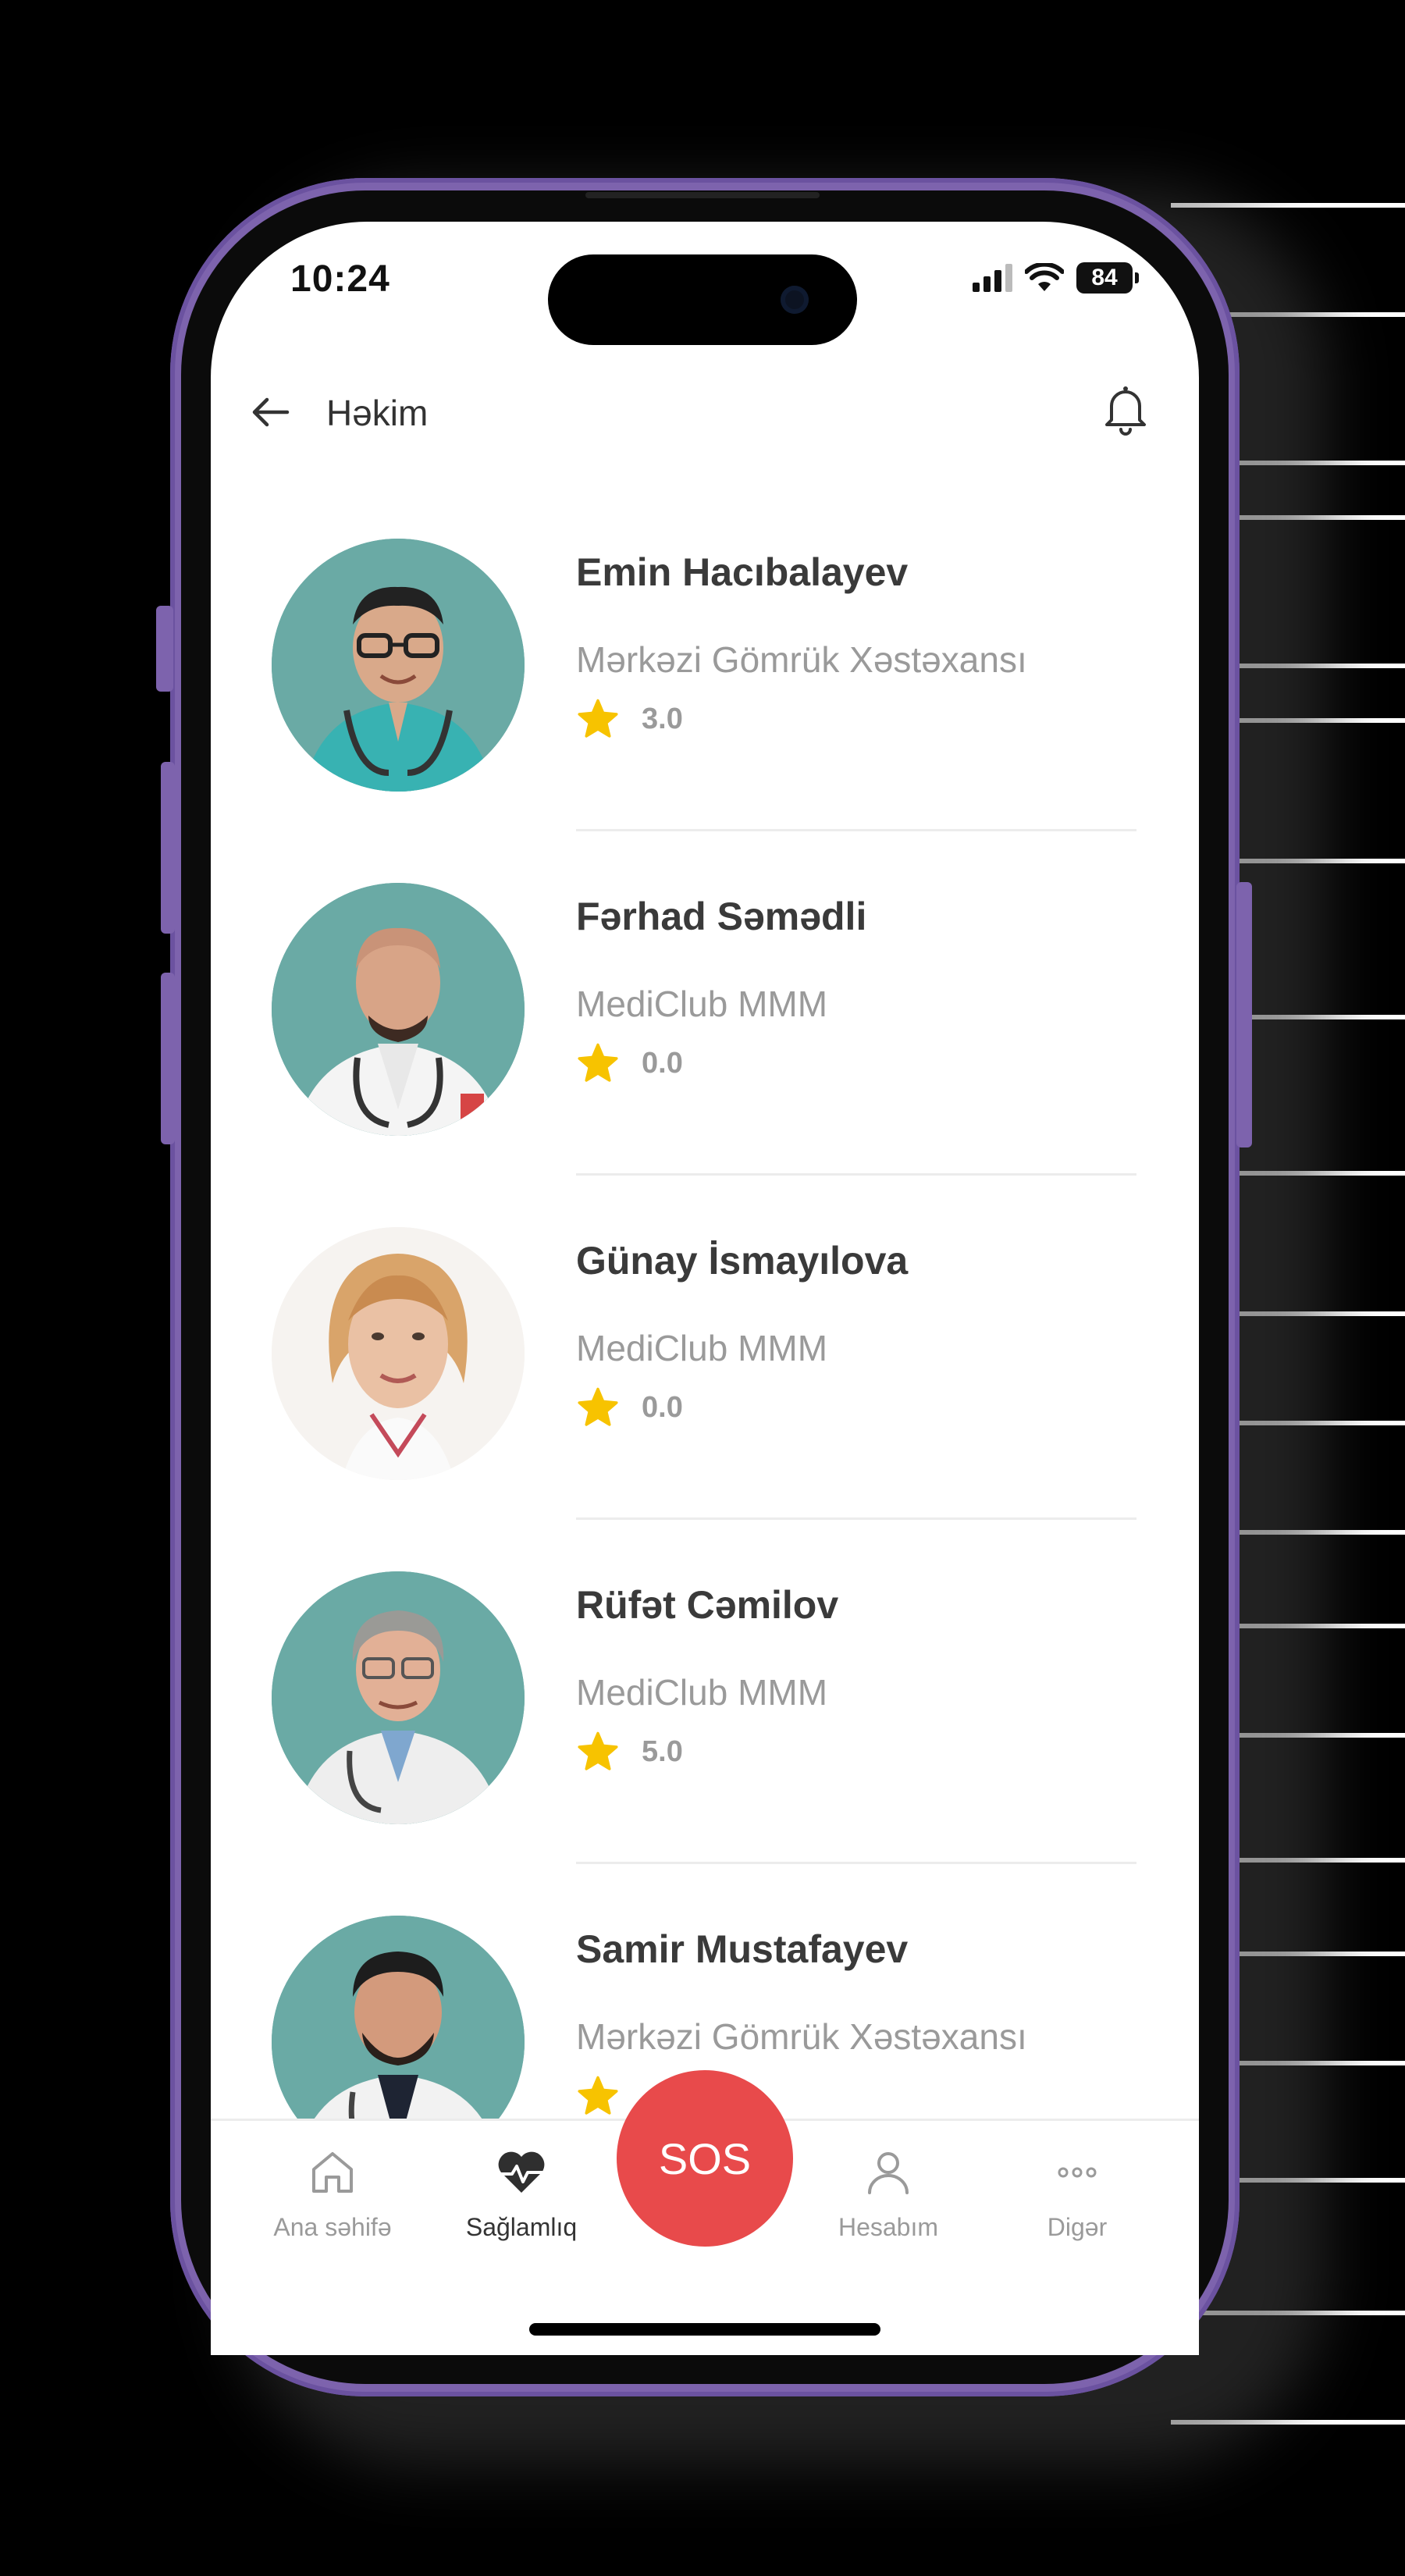 Image resolution: width=1405 pixels, height=2576 pixels. I want to click on doctor-name: Günay İsmayılova, so click(743, 1261).